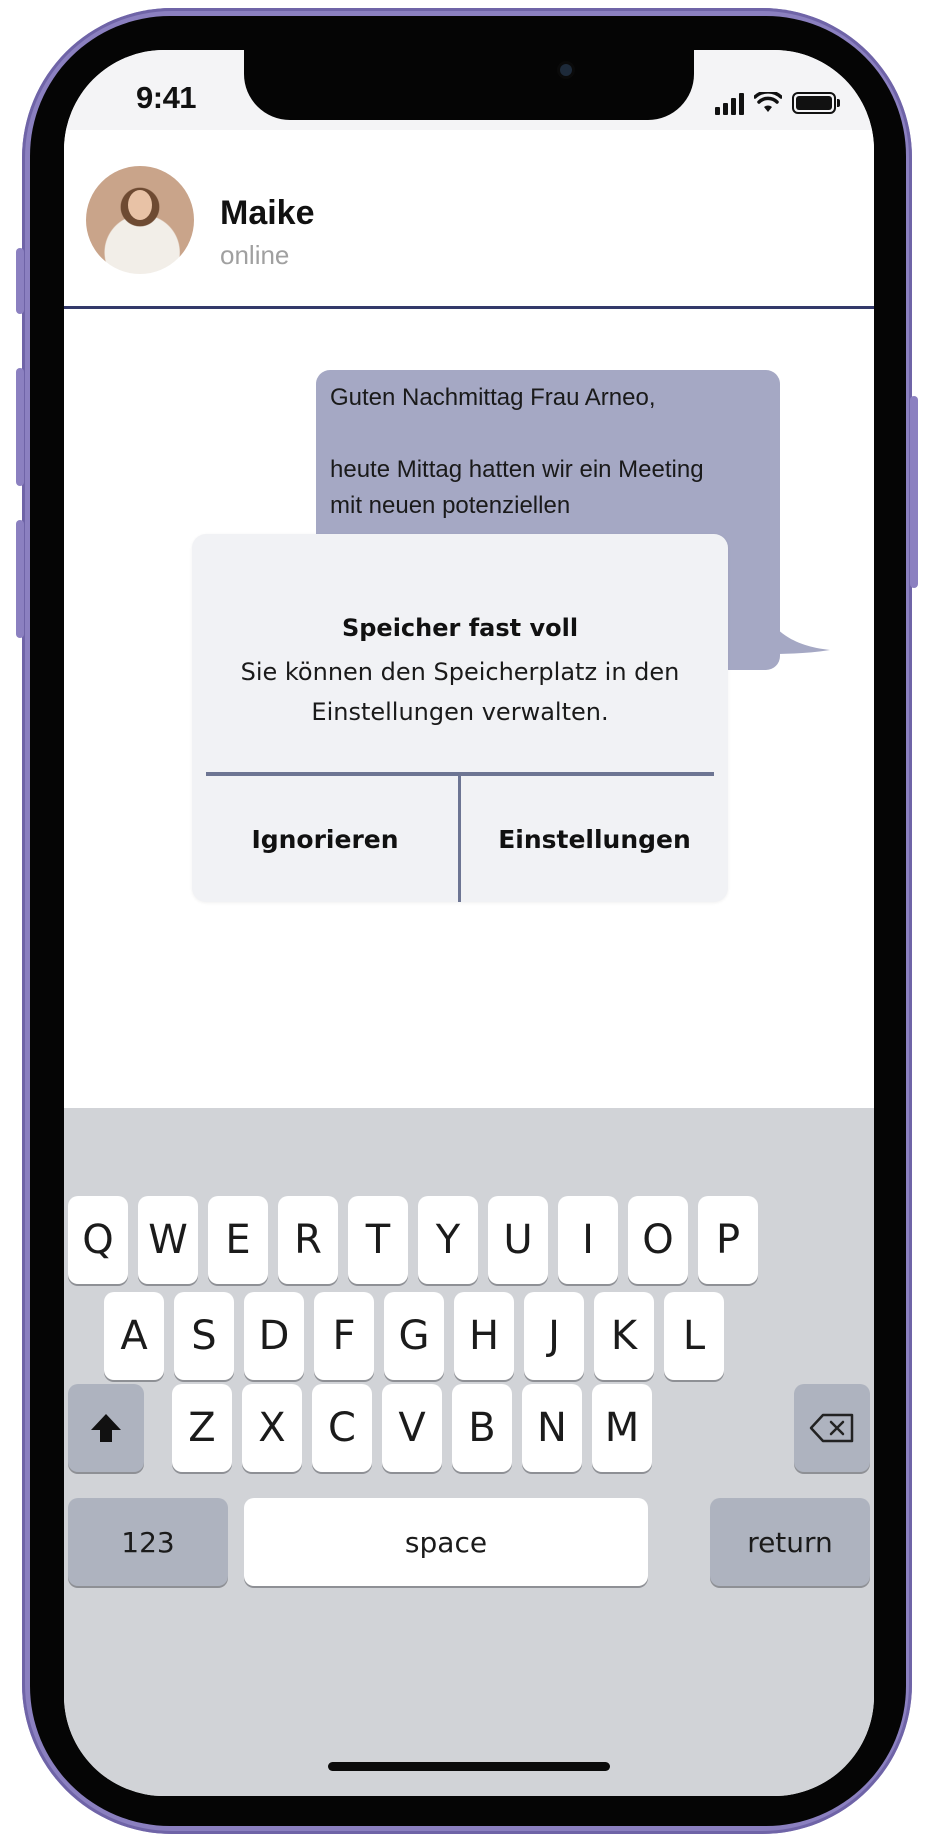  What do you see at coordinates (450, 505) in the screenshot?
I see `message-line: mit neuen potenziellen` at bounding box center [450, 505].